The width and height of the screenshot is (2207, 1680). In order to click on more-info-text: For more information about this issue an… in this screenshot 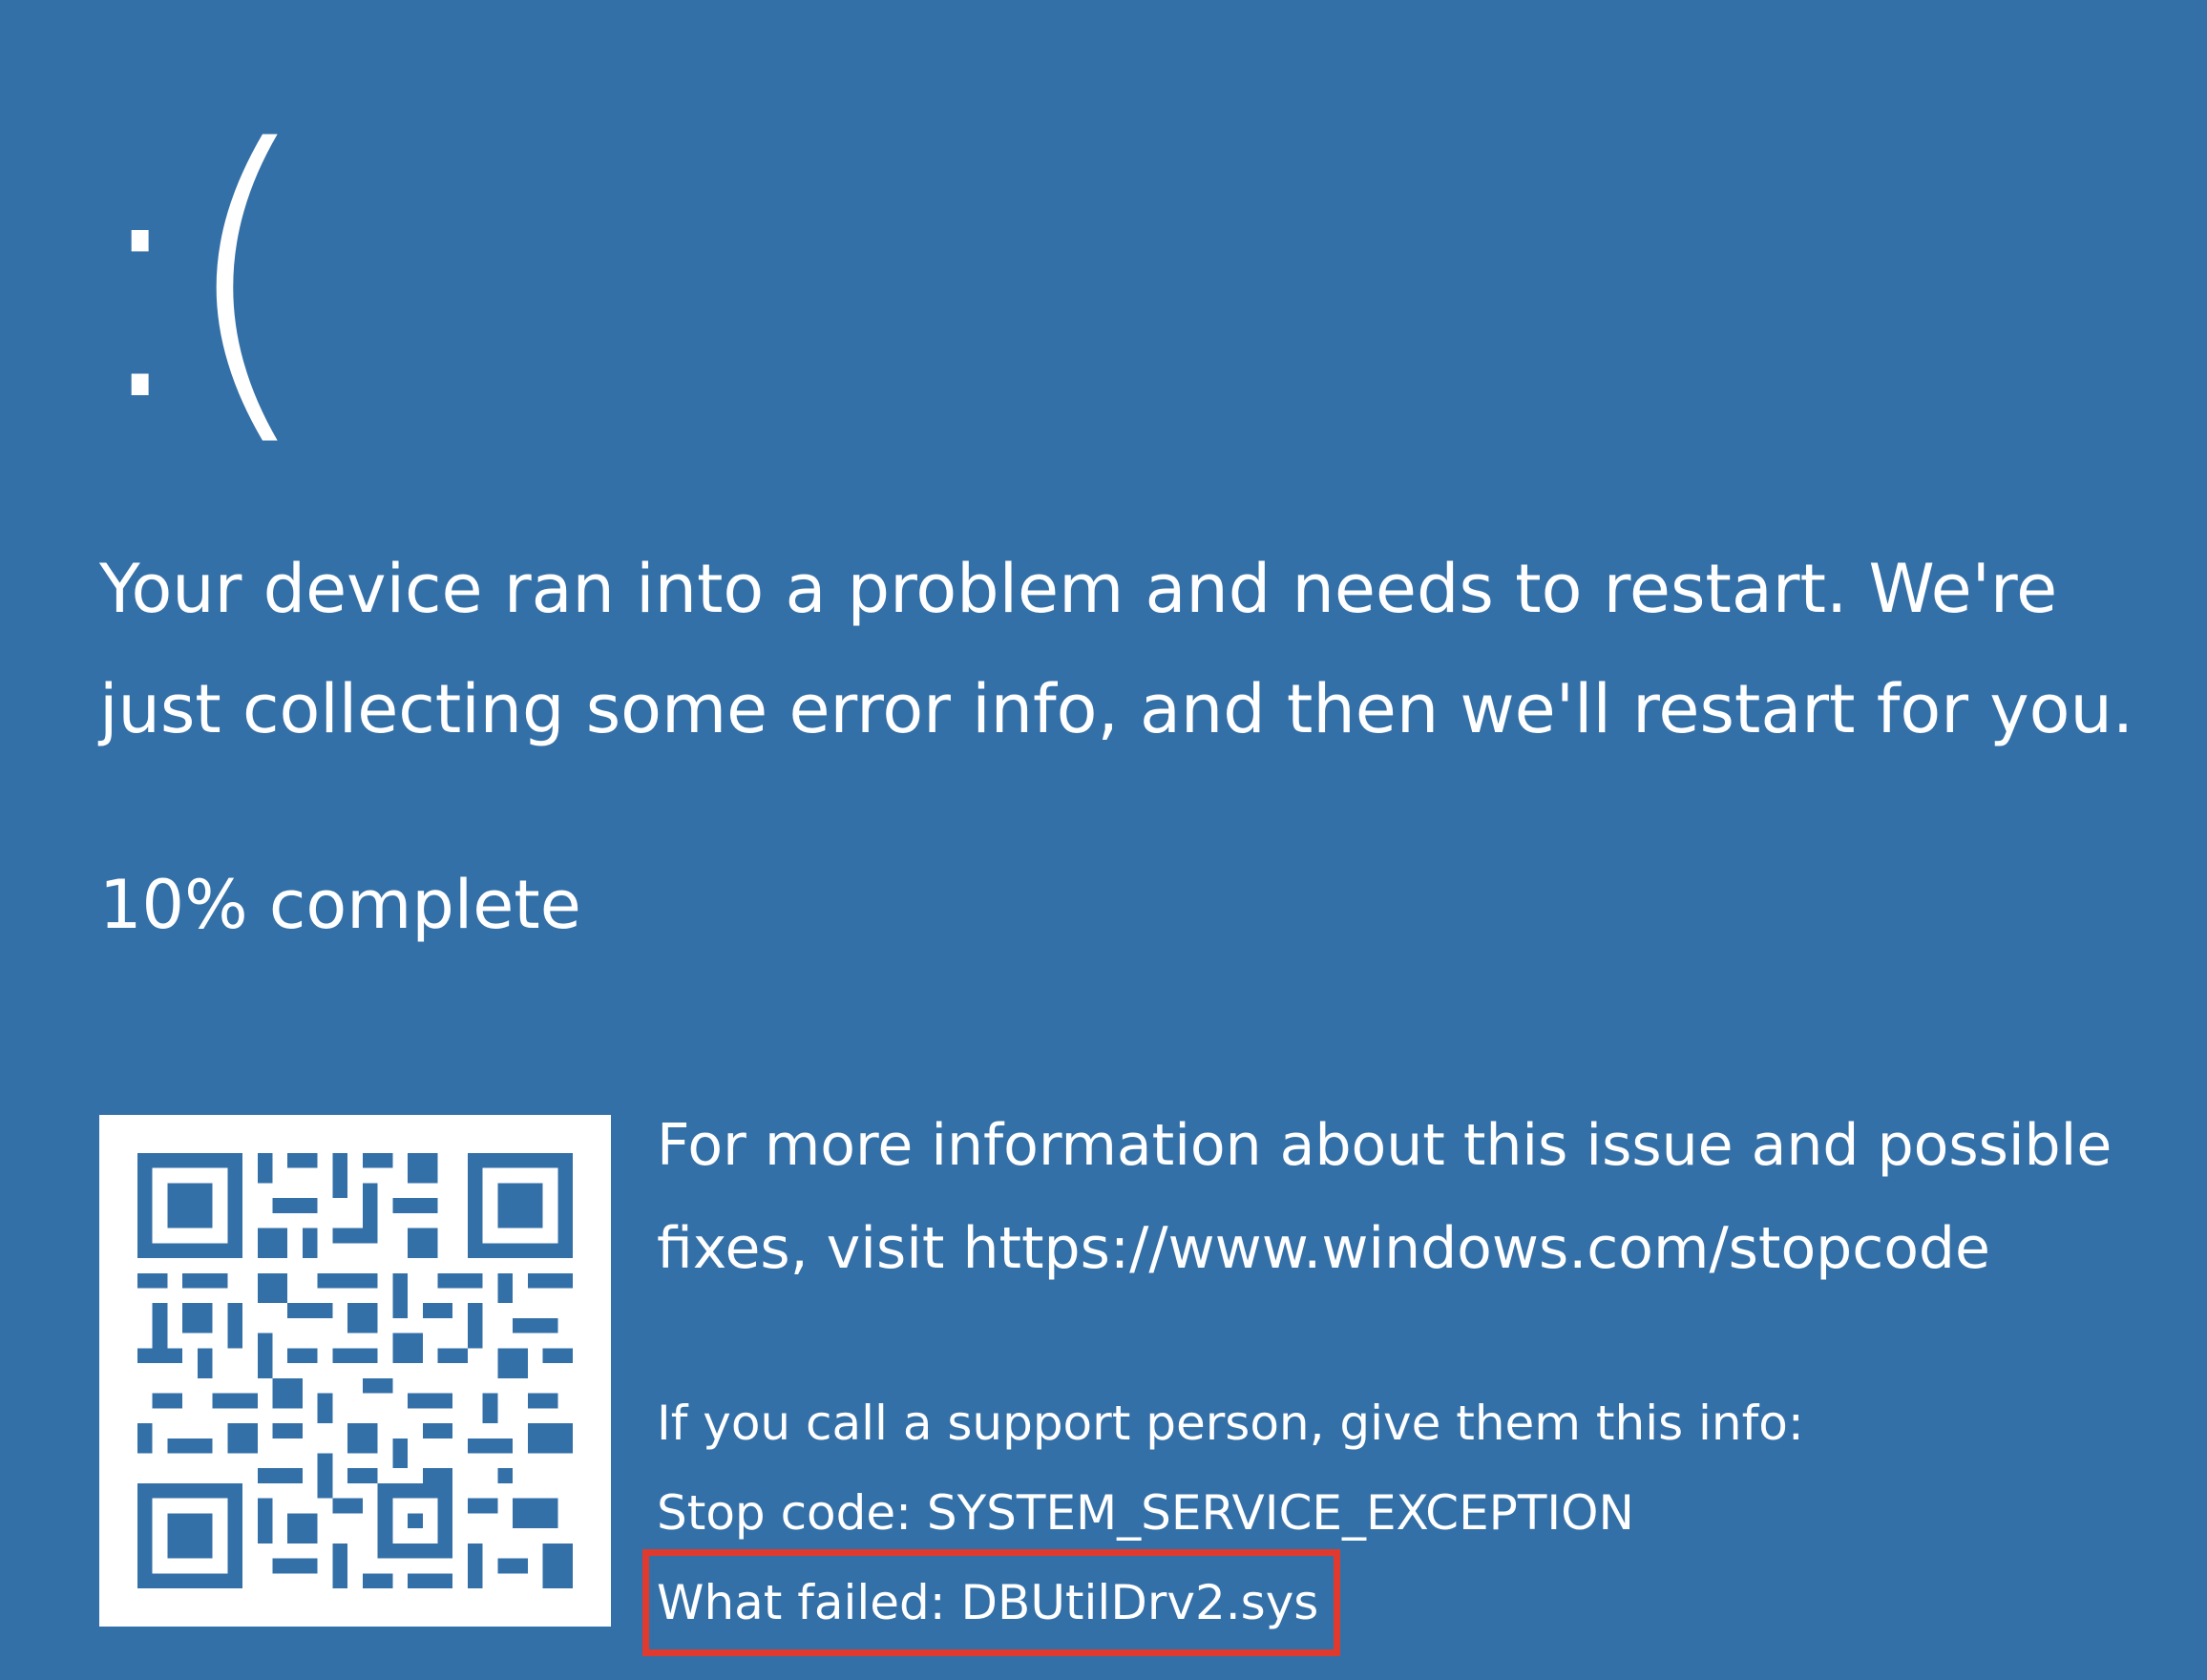, I will do `click(1384, 1197)`.